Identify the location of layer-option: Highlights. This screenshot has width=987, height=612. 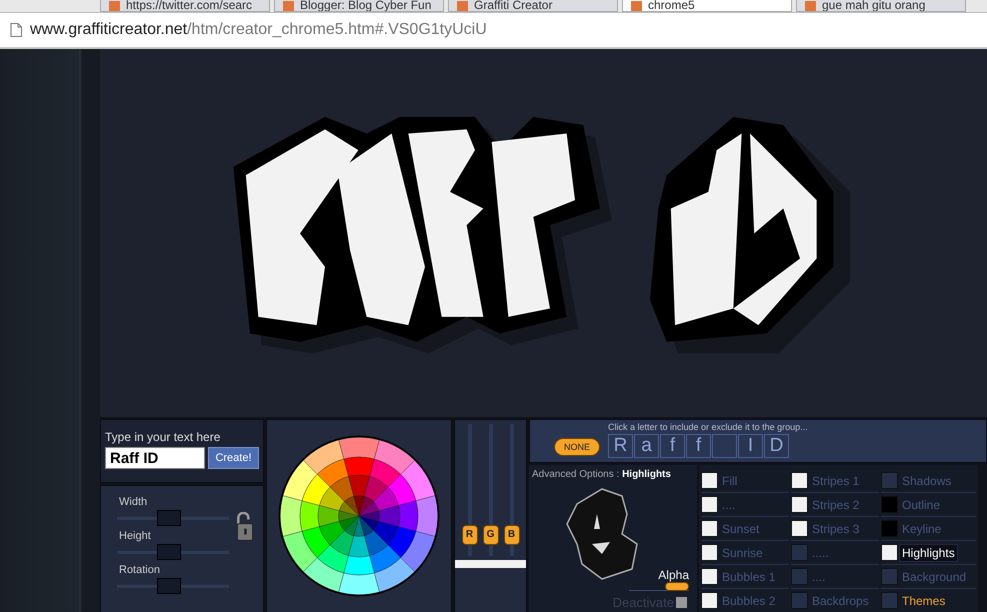
(928, 552).